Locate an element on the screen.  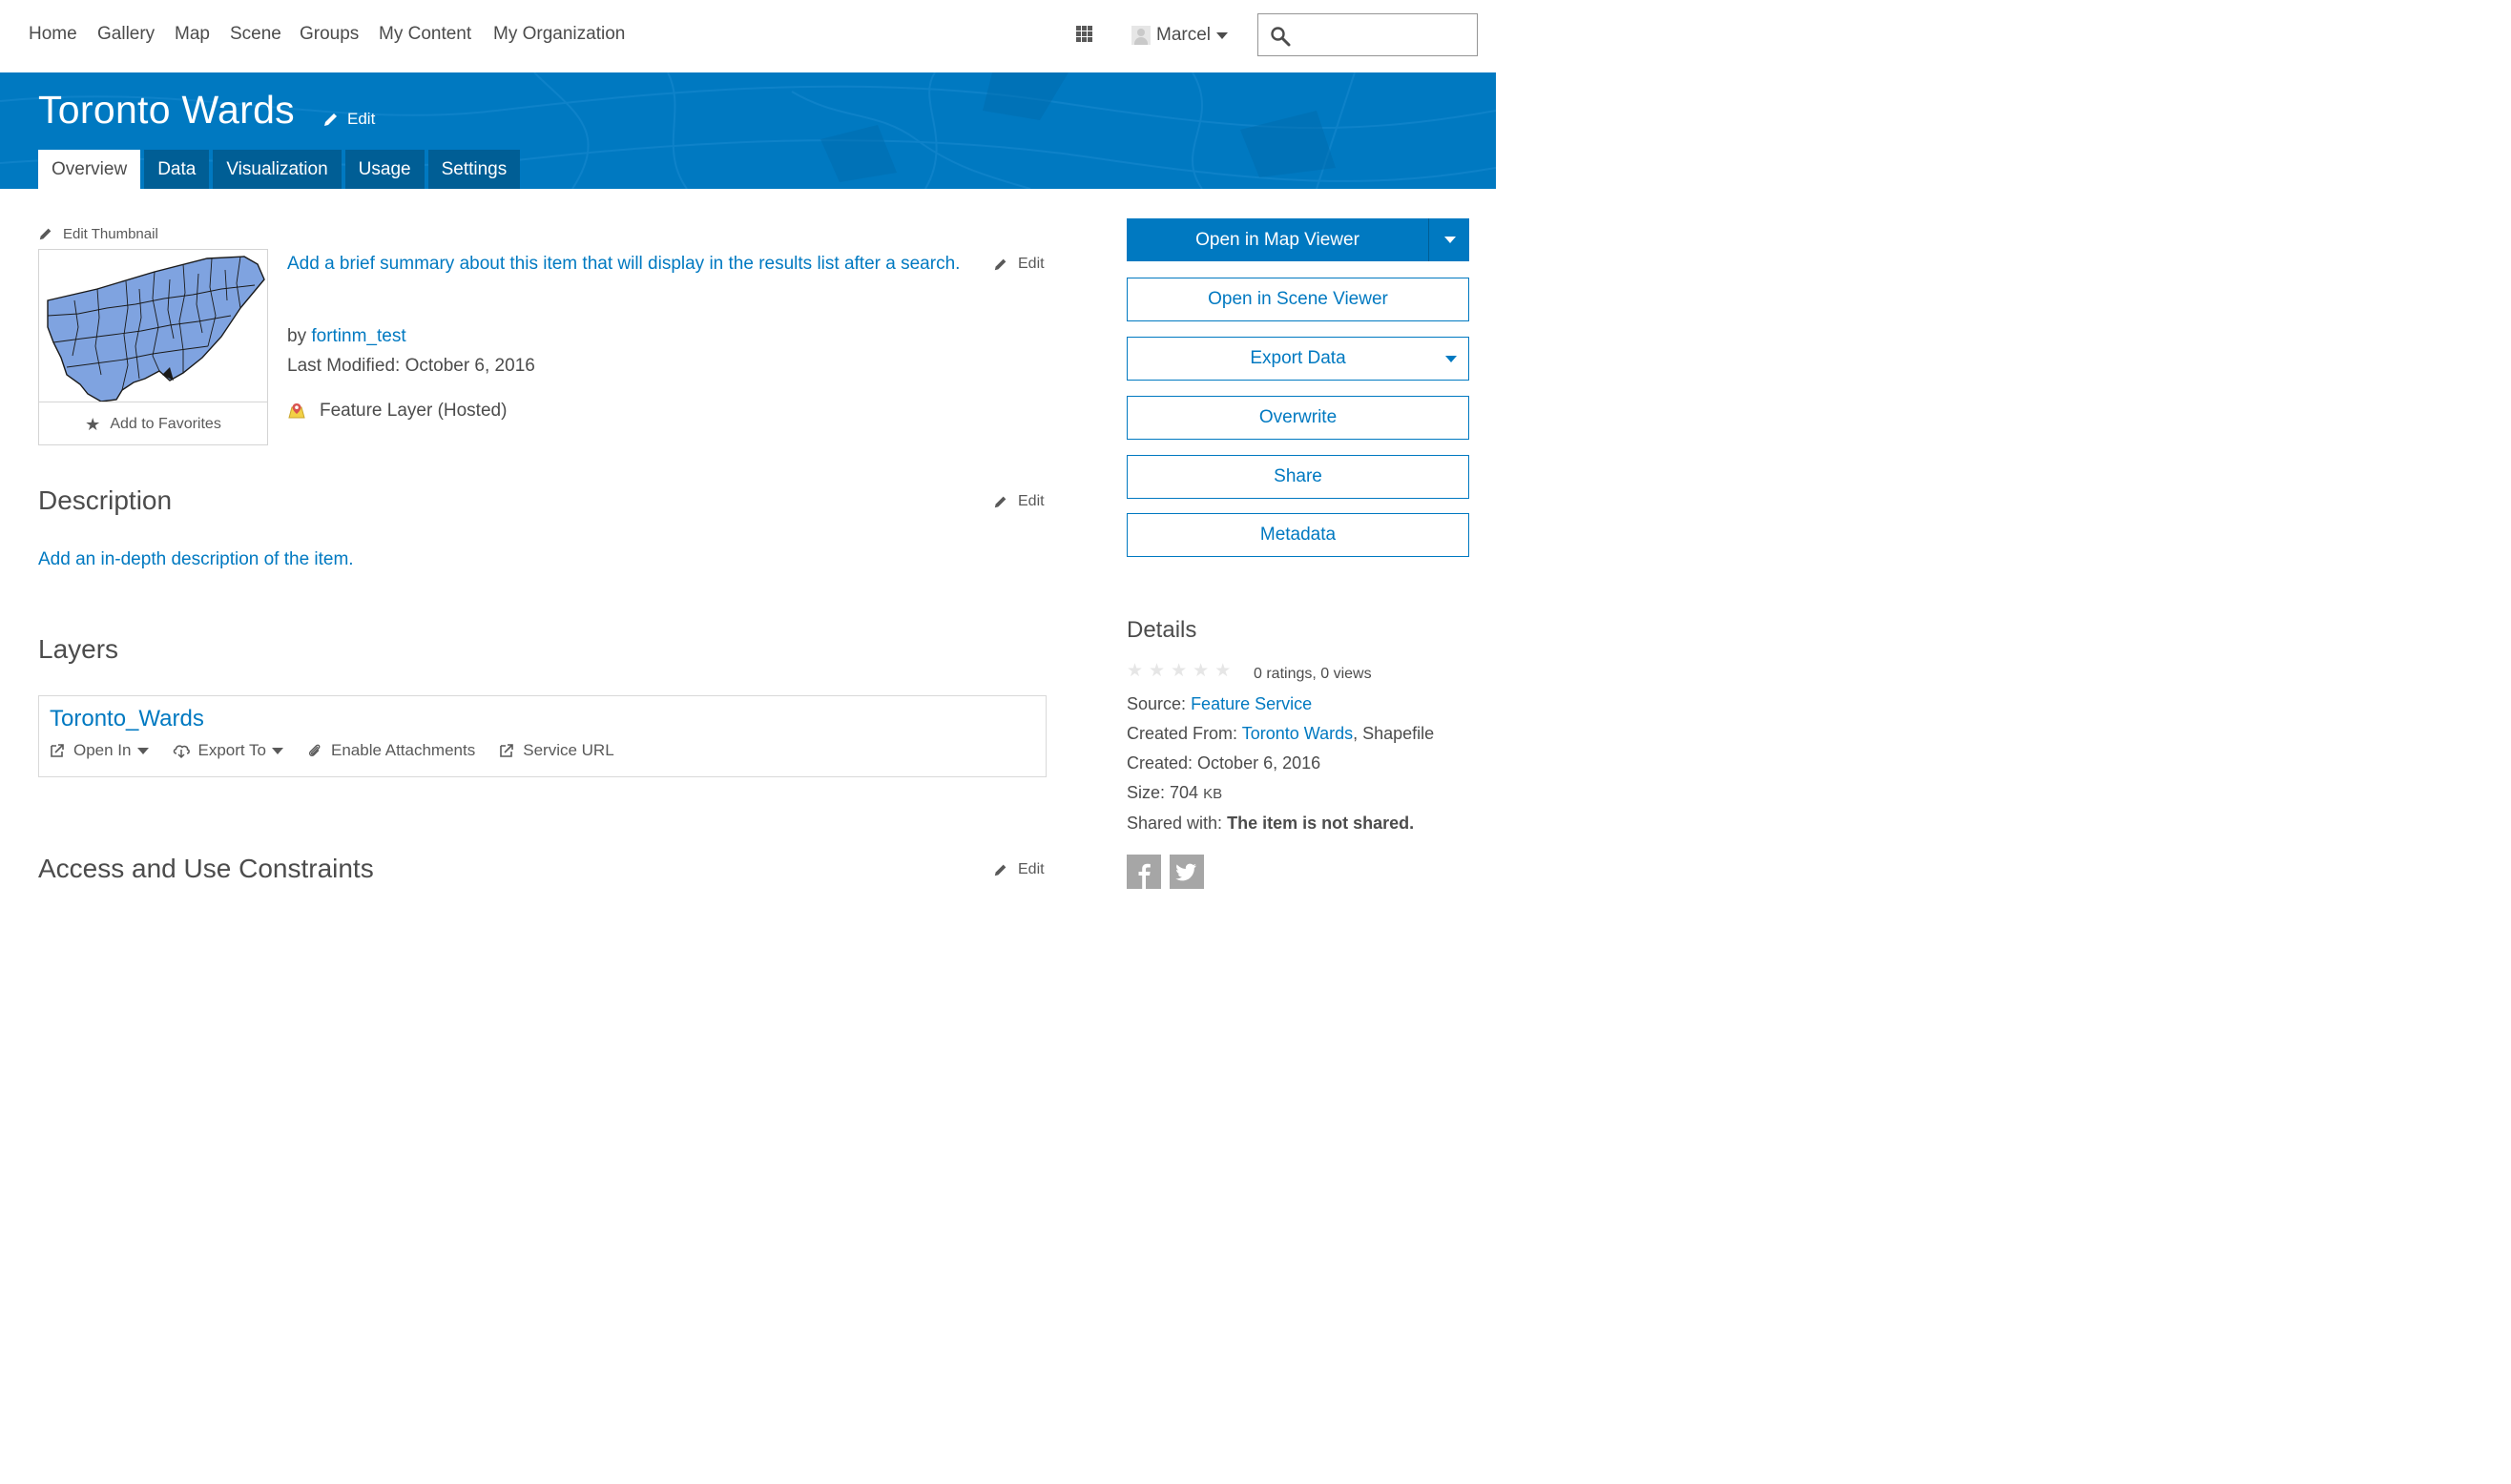
open-in-scene-viewer-button: Open in Scene Viewer is located at coordinates (1298, 299).